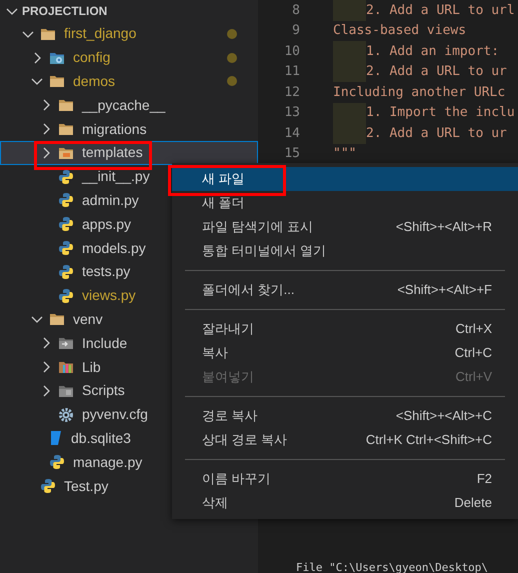 Image resolution: width=518 pixels, height=573 pixels. What do you see at coordinates (66, 414) in the screenshot?
I see `gear-icon` at bounding box center [66, 414].